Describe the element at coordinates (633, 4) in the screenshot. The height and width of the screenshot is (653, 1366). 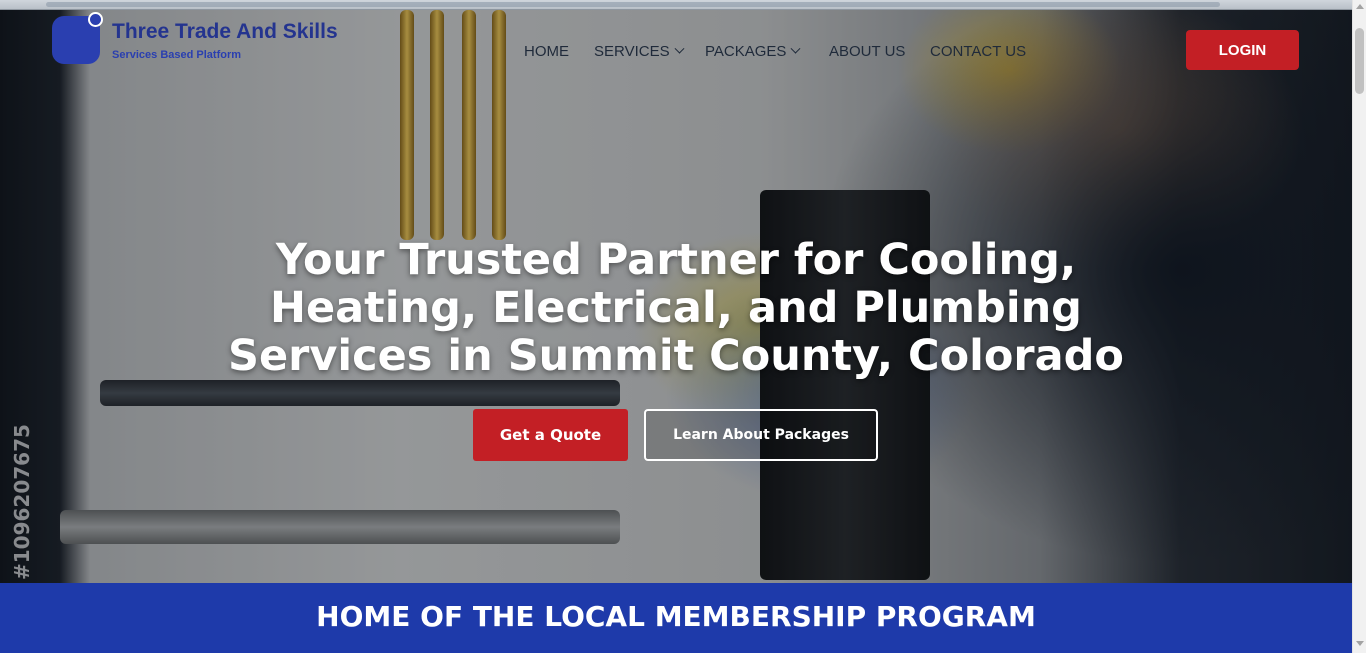
I see `browser-tab-strip` at that location.